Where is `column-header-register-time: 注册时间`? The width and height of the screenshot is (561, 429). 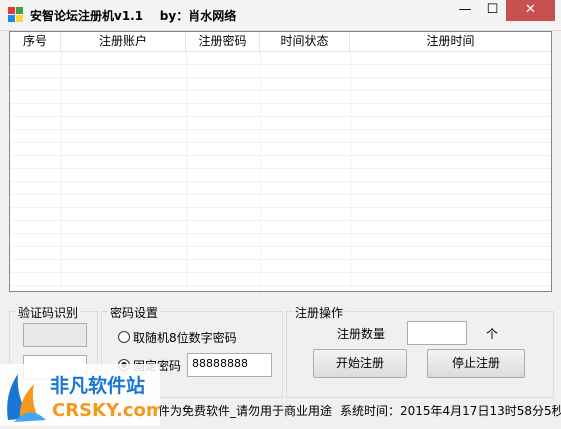 column-header-register-time: 注册时间 is located at coordinates (450, 41).